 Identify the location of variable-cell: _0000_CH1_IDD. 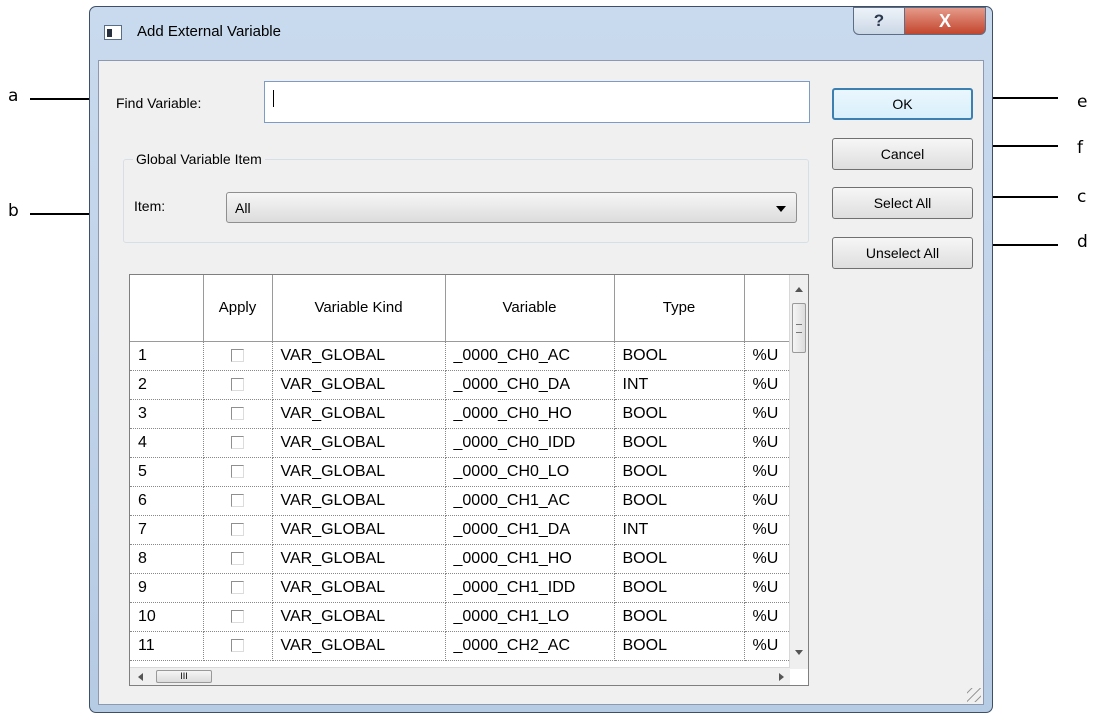
(530, 588).